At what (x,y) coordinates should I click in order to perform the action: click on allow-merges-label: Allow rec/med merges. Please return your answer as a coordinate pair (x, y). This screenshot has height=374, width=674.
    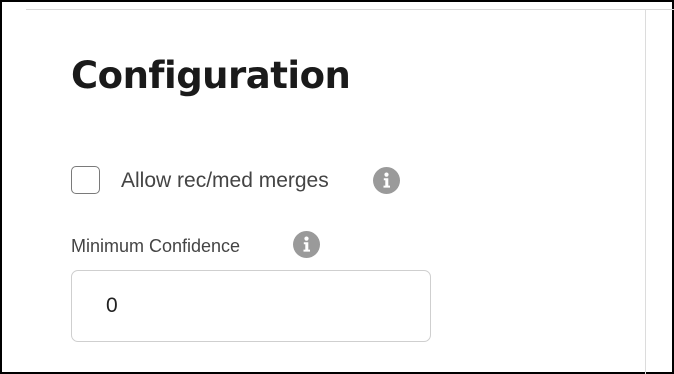
    Looking at the image, I should click on (225, 180).